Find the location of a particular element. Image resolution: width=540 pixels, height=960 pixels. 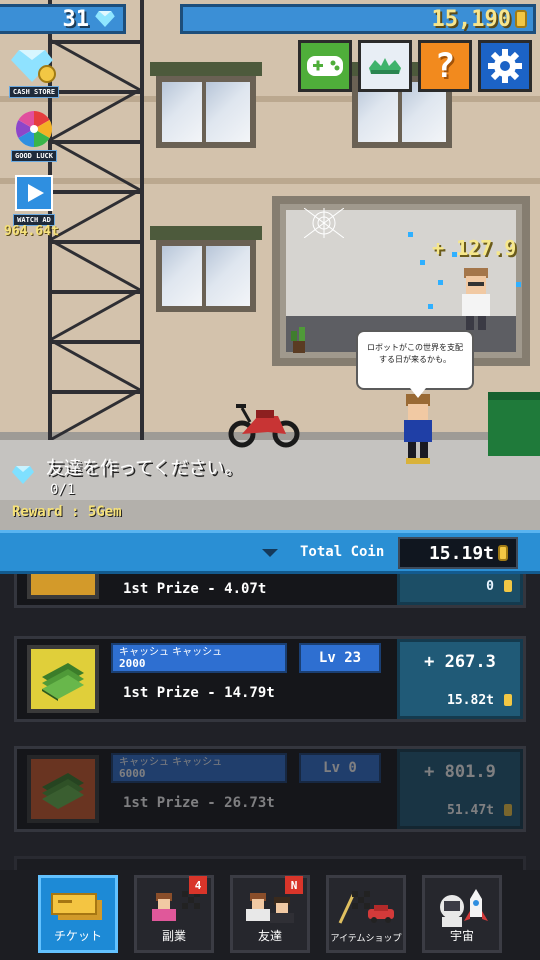

collect-box: + 801.9 51.47t is located at coordinates (460, 789).